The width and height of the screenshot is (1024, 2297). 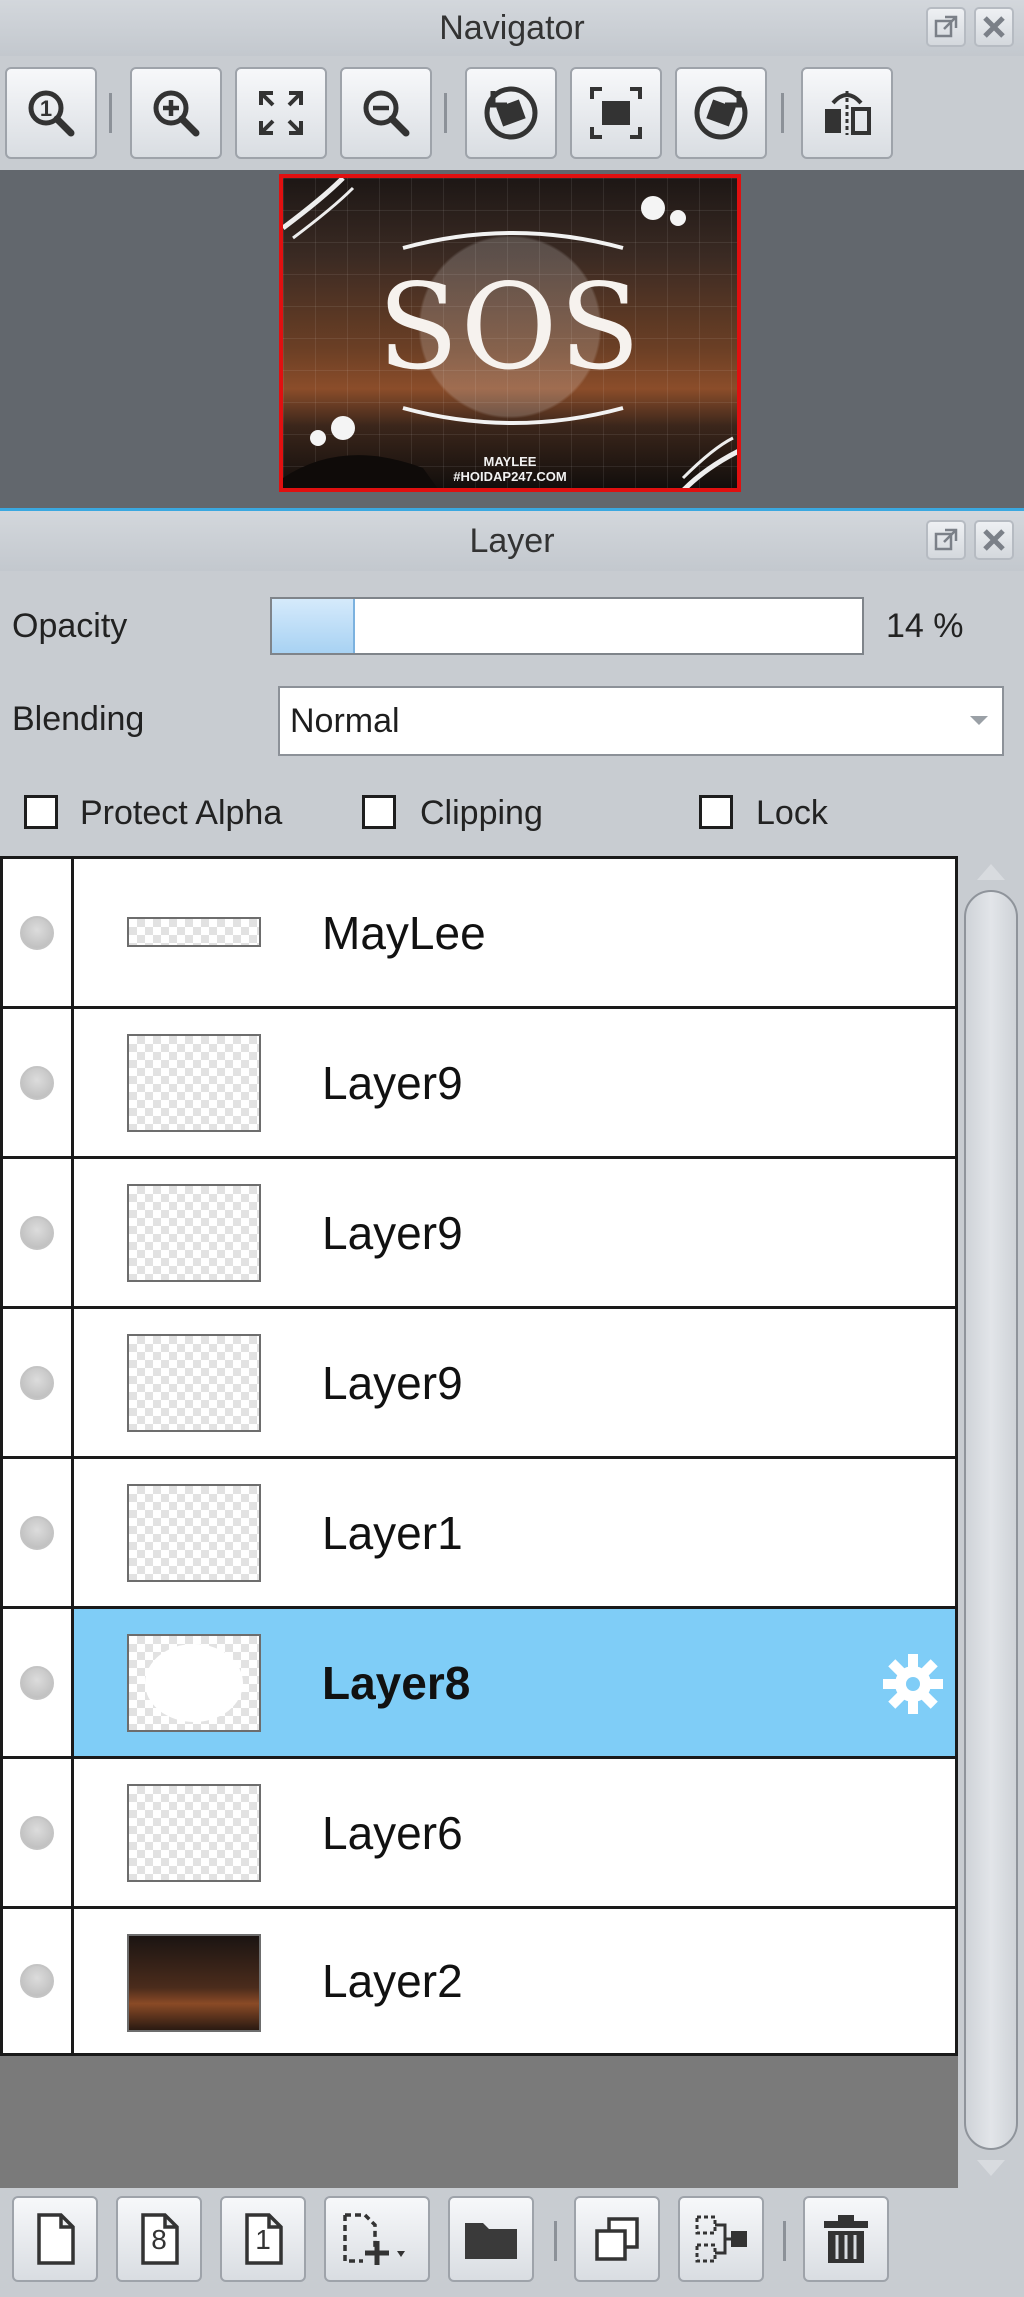 I want to click on zoom-in-icon, so click(x=176, y=113).